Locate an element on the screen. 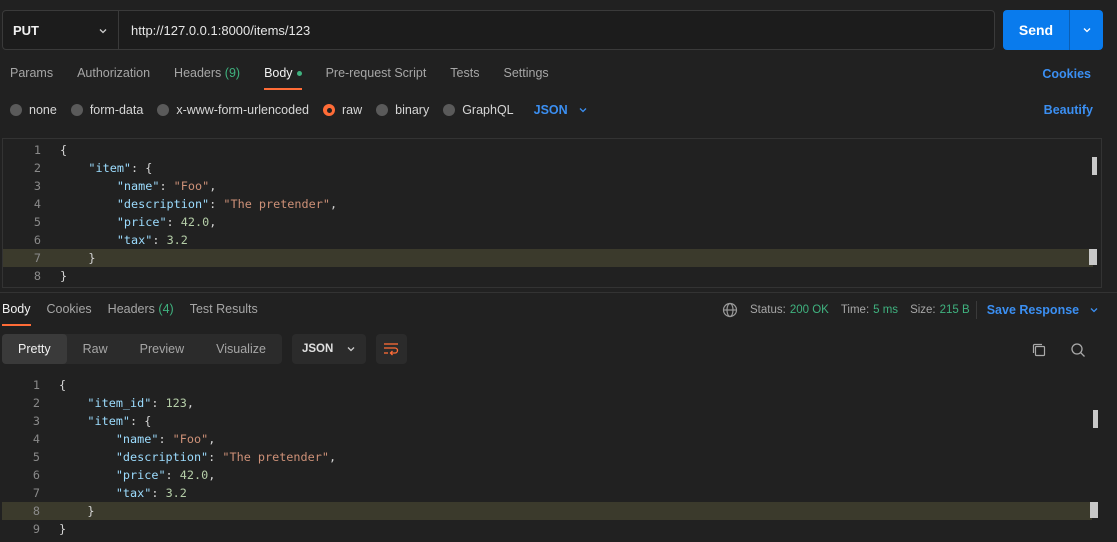 Image resolution: width=1117 pixels, height=542 pixels. pane-divider is located at coordinates (558, 292).